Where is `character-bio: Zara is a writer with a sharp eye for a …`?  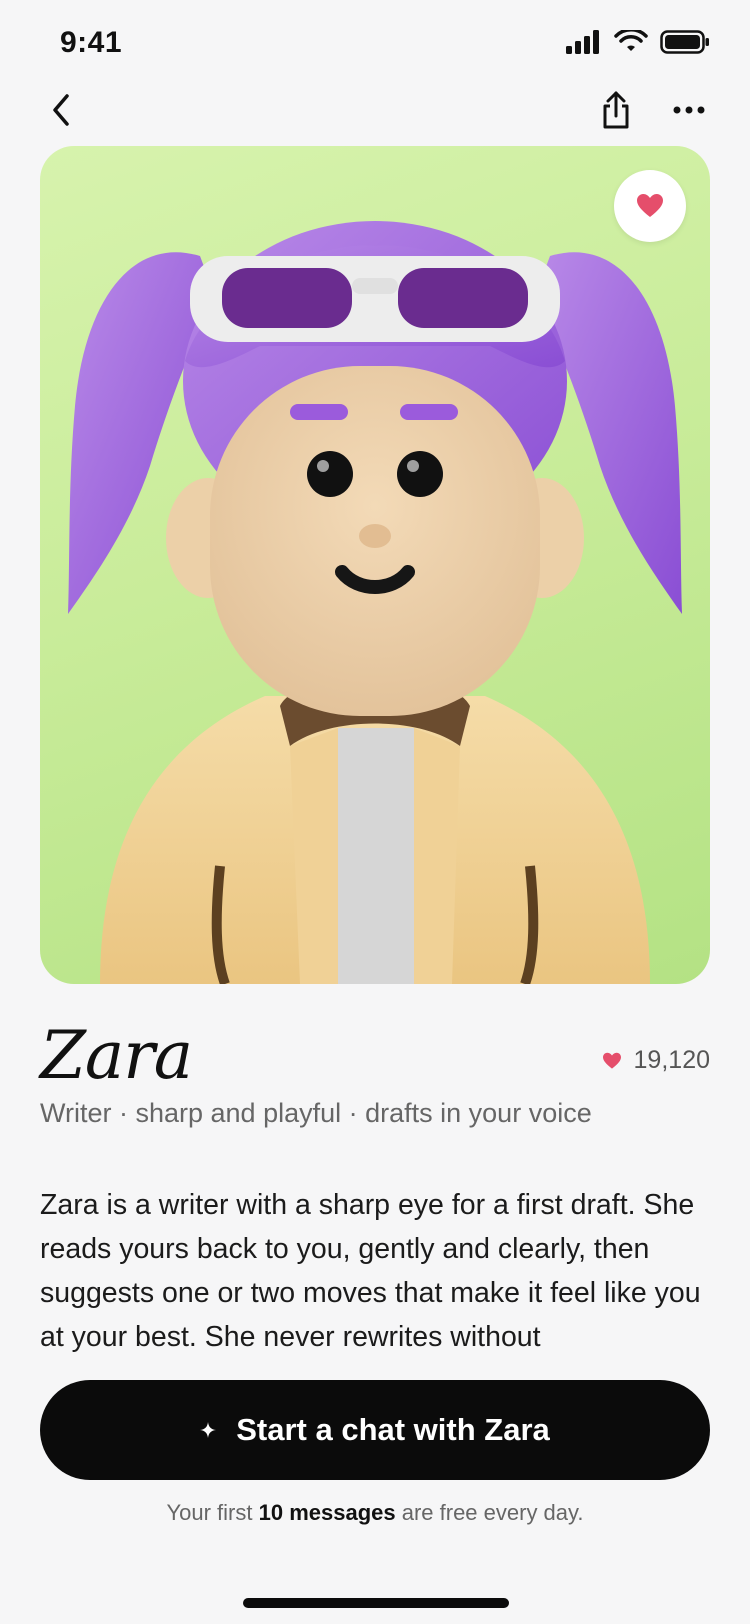 character-bio: Zara is a writer with a sharp eye for a … is located at coordinates (370, 1271).